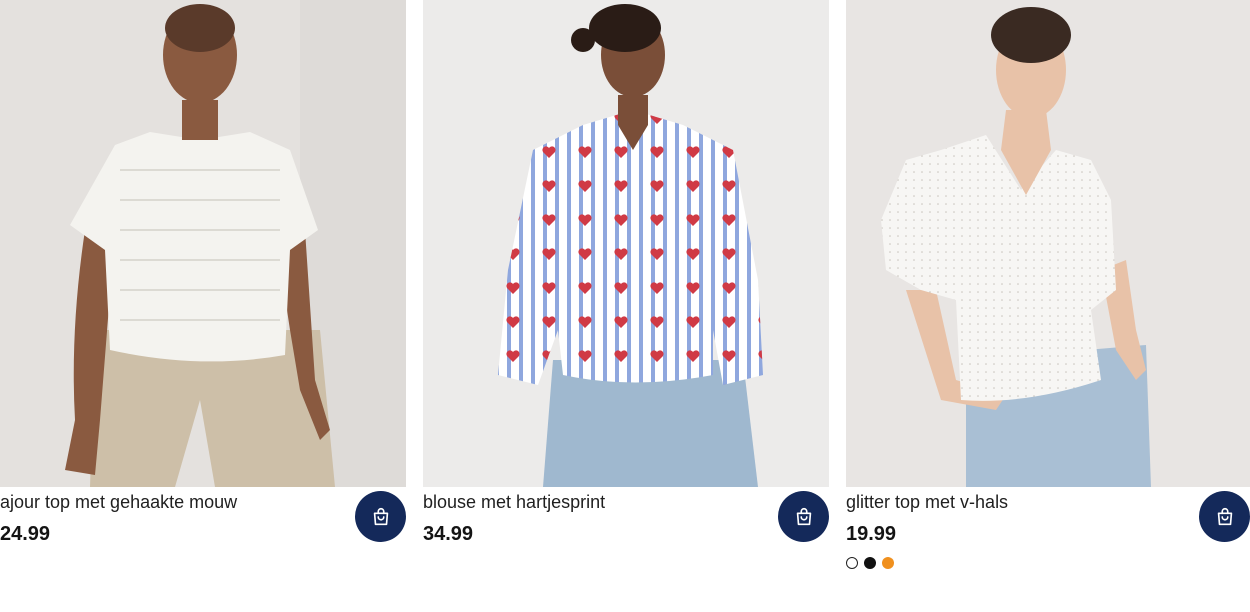 Image resolution: width=1250 pixels, height=612 pixels. Describe the element at coordinates (514, 502) in the screenshot. I see `product-name: blouse met hartjesprint` at that location.